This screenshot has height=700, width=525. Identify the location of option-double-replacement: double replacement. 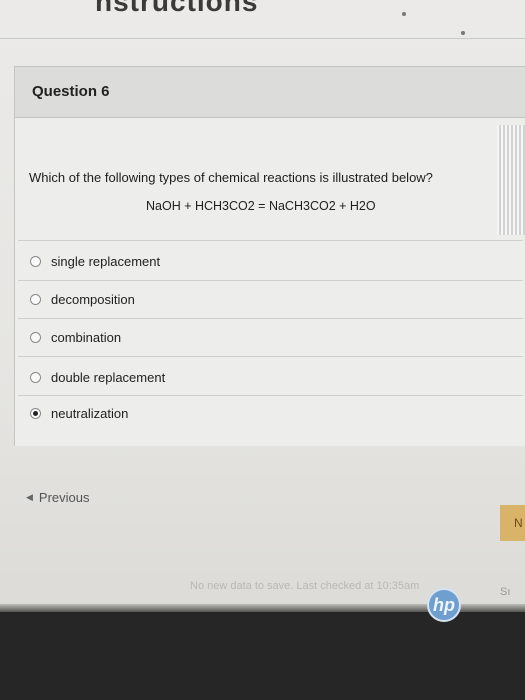
(97, 377).